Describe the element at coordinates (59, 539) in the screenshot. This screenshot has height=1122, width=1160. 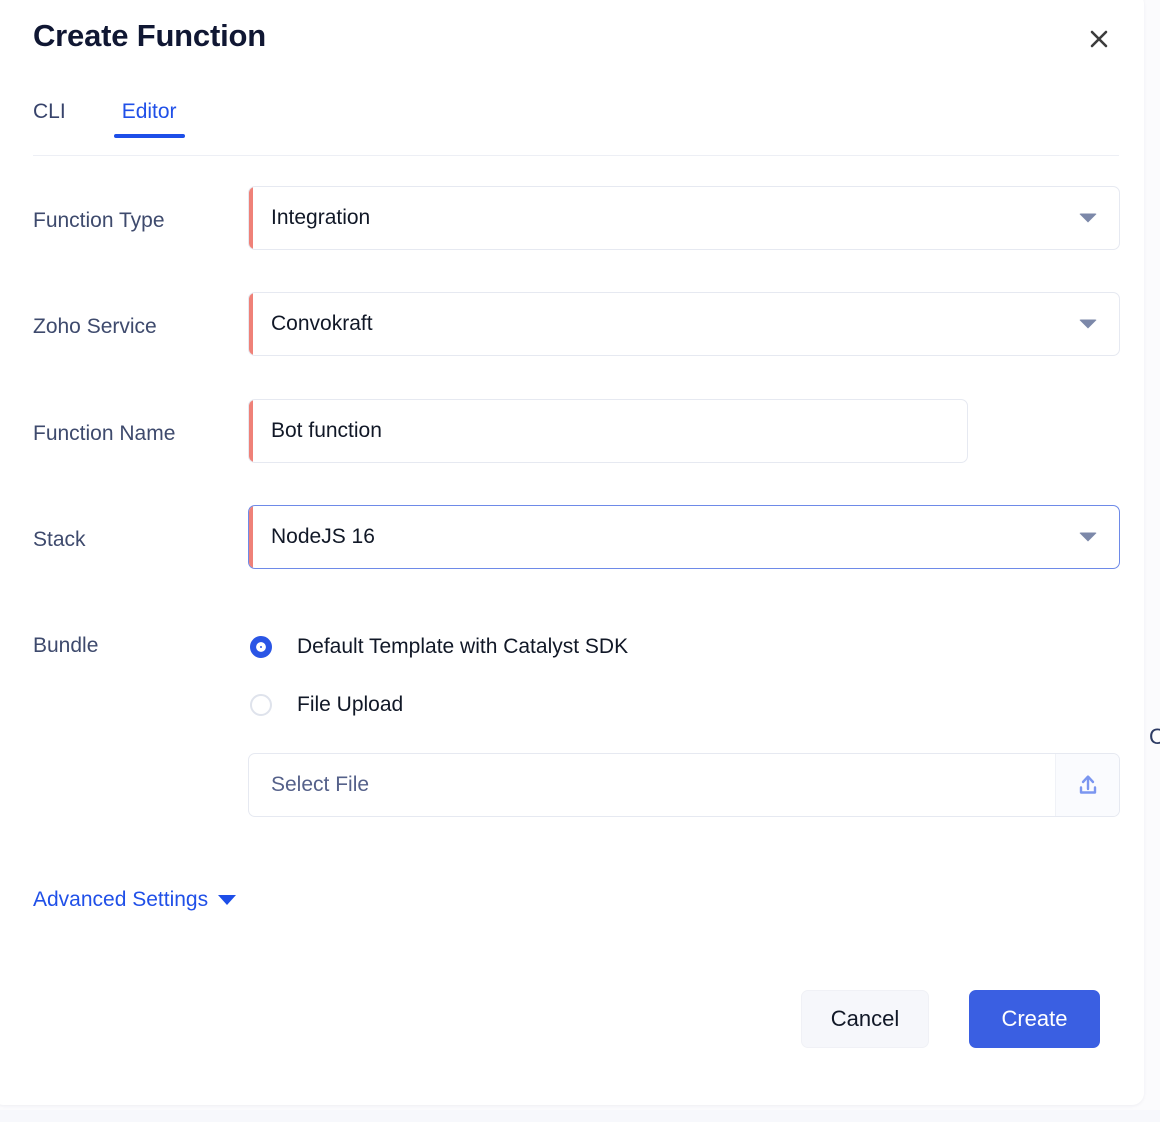
I see `label-stack: Stack` at that location.